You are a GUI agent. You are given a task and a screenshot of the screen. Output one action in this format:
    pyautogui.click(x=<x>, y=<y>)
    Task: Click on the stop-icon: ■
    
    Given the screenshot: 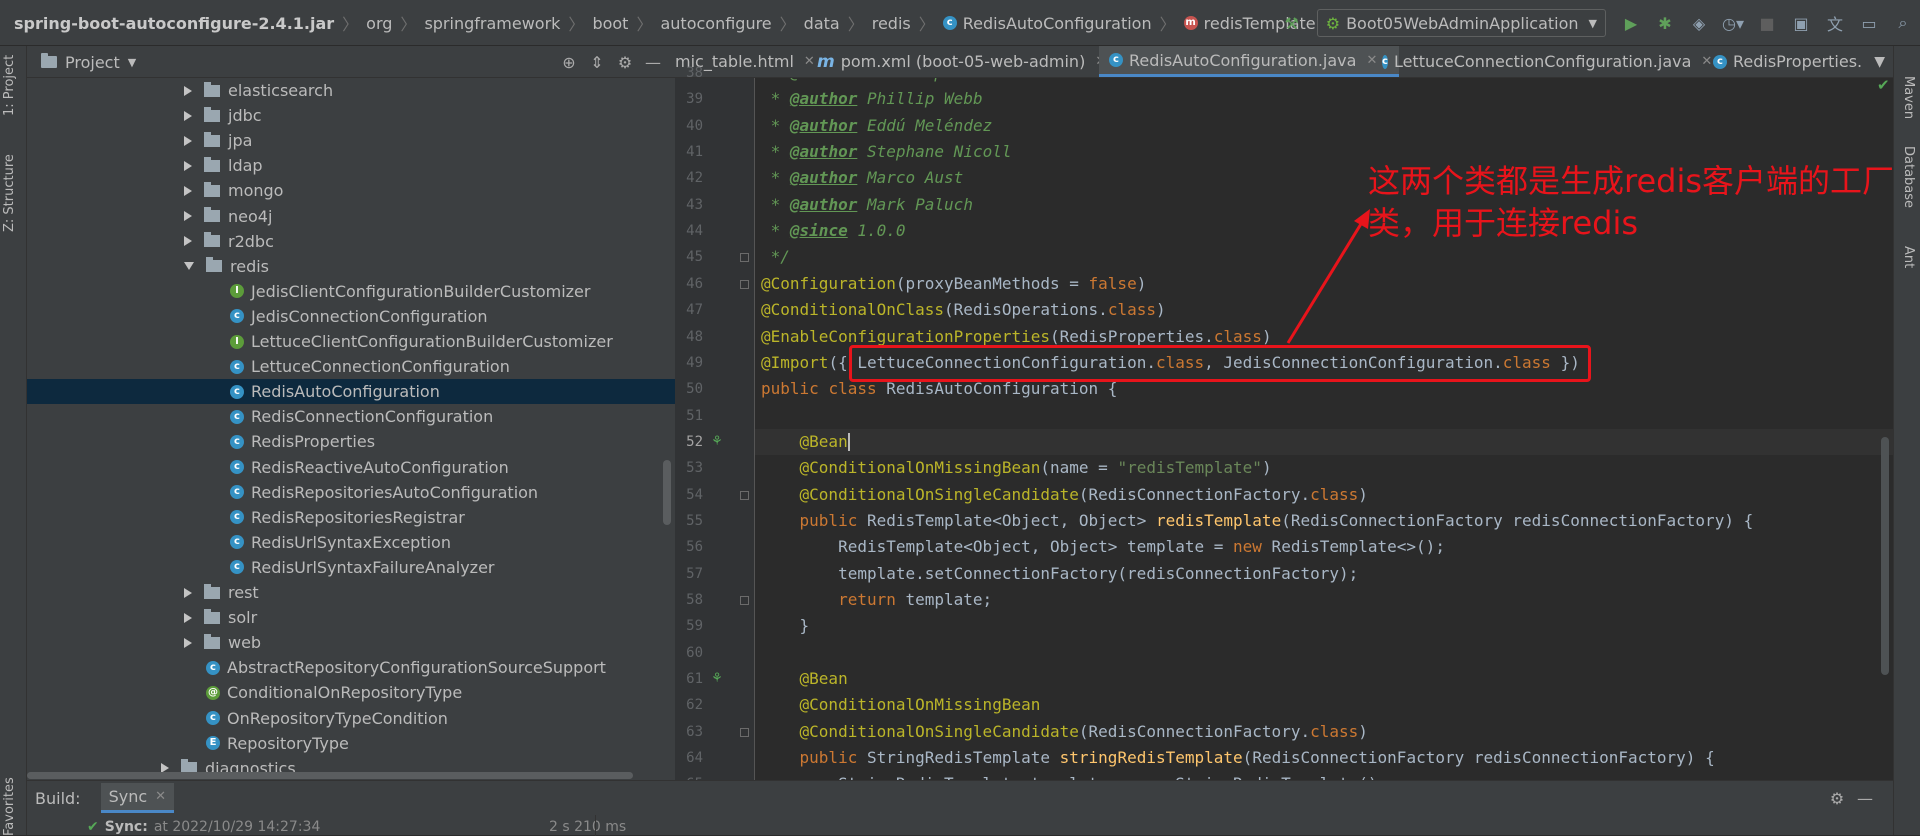 What is the action you would take?
    pyautogui.click(x=1767, y=23)
    